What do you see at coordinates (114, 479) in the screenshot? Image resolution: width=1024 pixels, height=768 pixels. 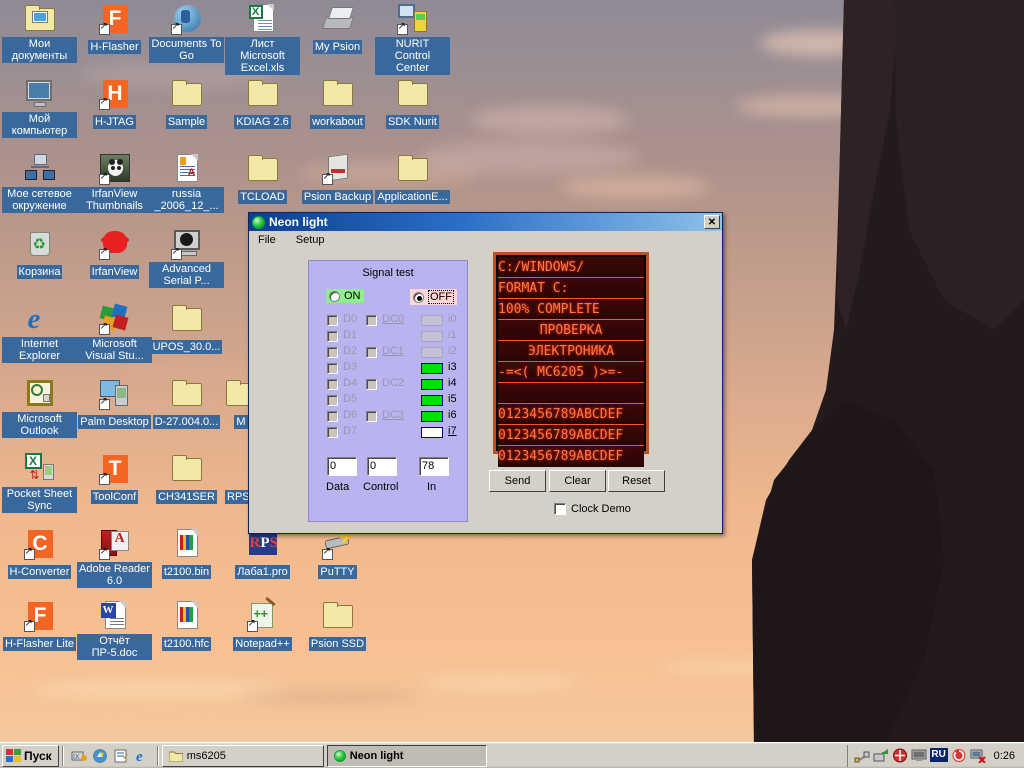 I see `desktop-icon-toolconf: T ToolConf` at bounding box center [114, 479].